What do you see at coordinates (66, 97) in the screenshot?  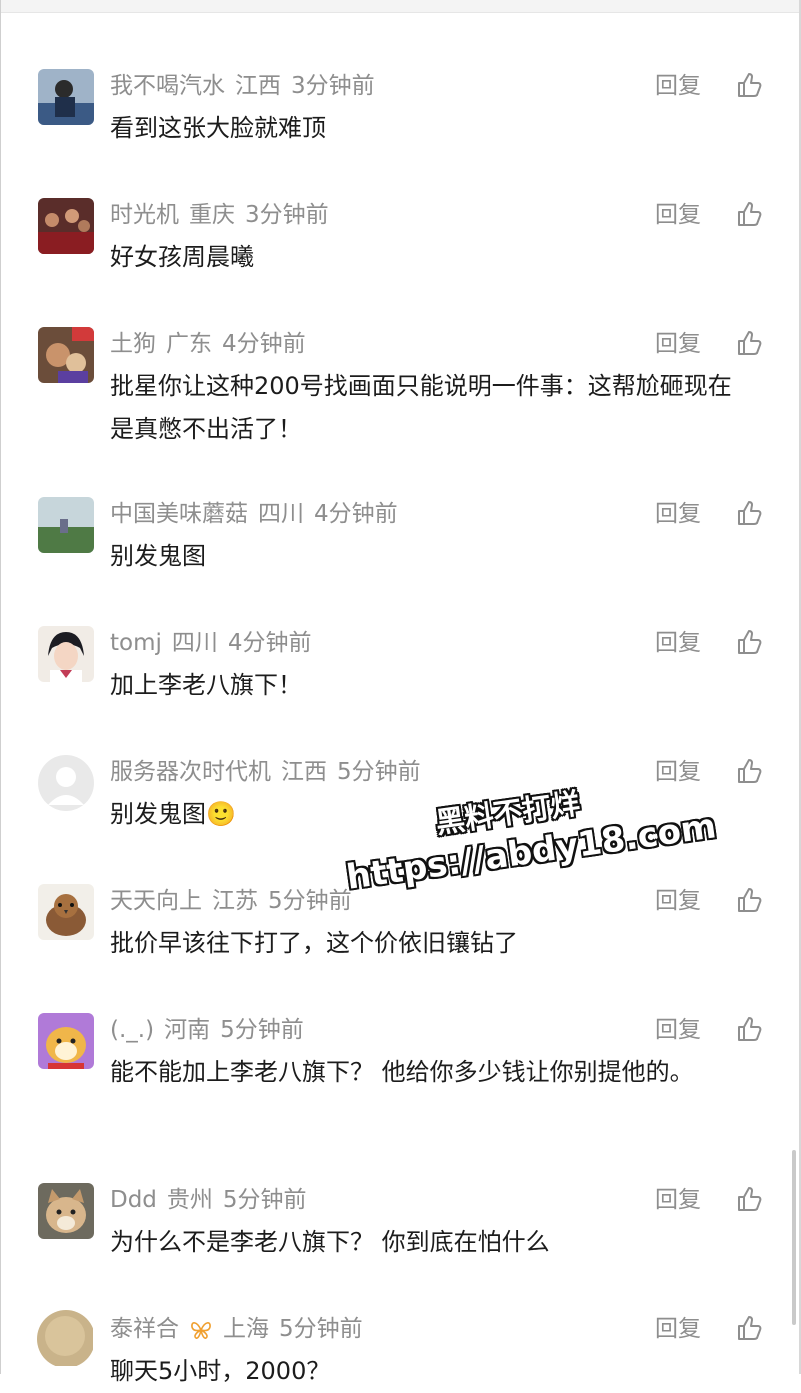 I see `avatar-photo-person-icon` at bounding box center [66, 97].